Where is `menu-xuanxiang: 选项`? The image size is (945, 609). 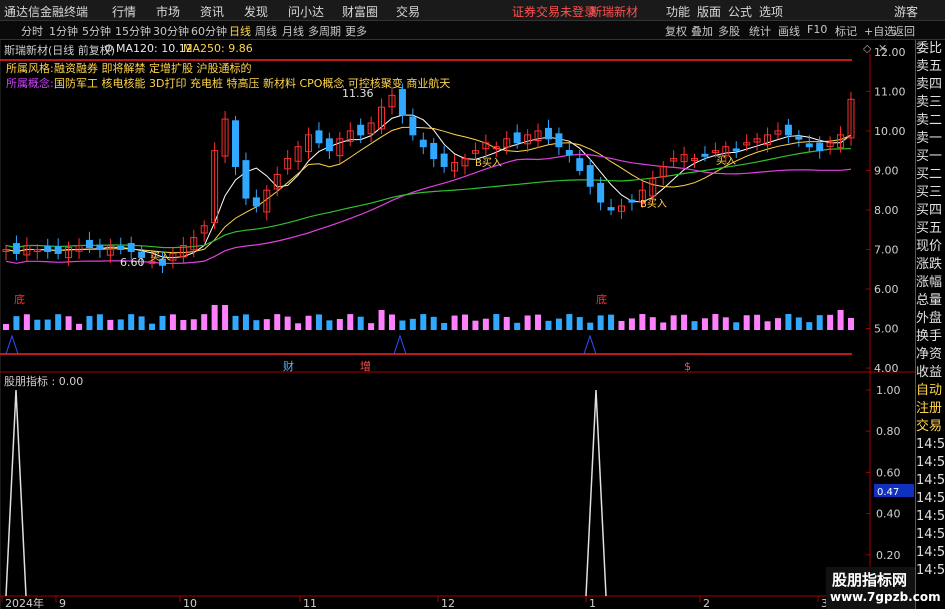 menu-xuanxiang: 选项 is located at coordinates (771, 11).